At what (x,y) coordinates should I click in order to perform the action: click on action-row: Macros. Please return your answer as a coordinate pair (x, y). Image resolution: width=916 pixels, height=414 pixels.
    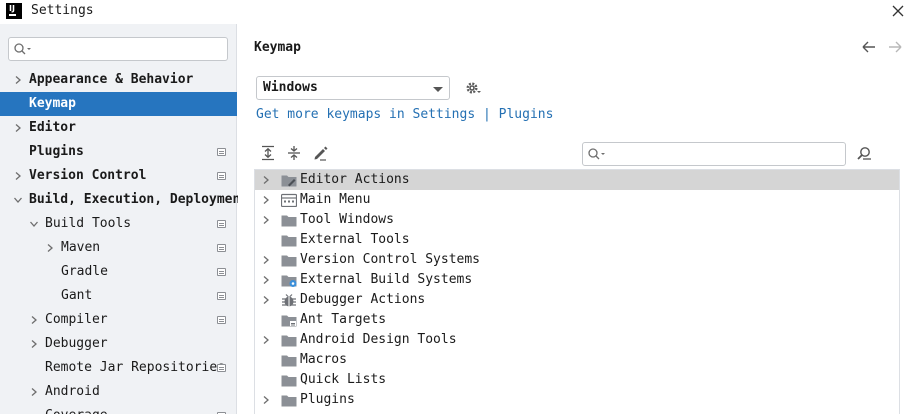
    Looking at the image, I should click on (577, 360).